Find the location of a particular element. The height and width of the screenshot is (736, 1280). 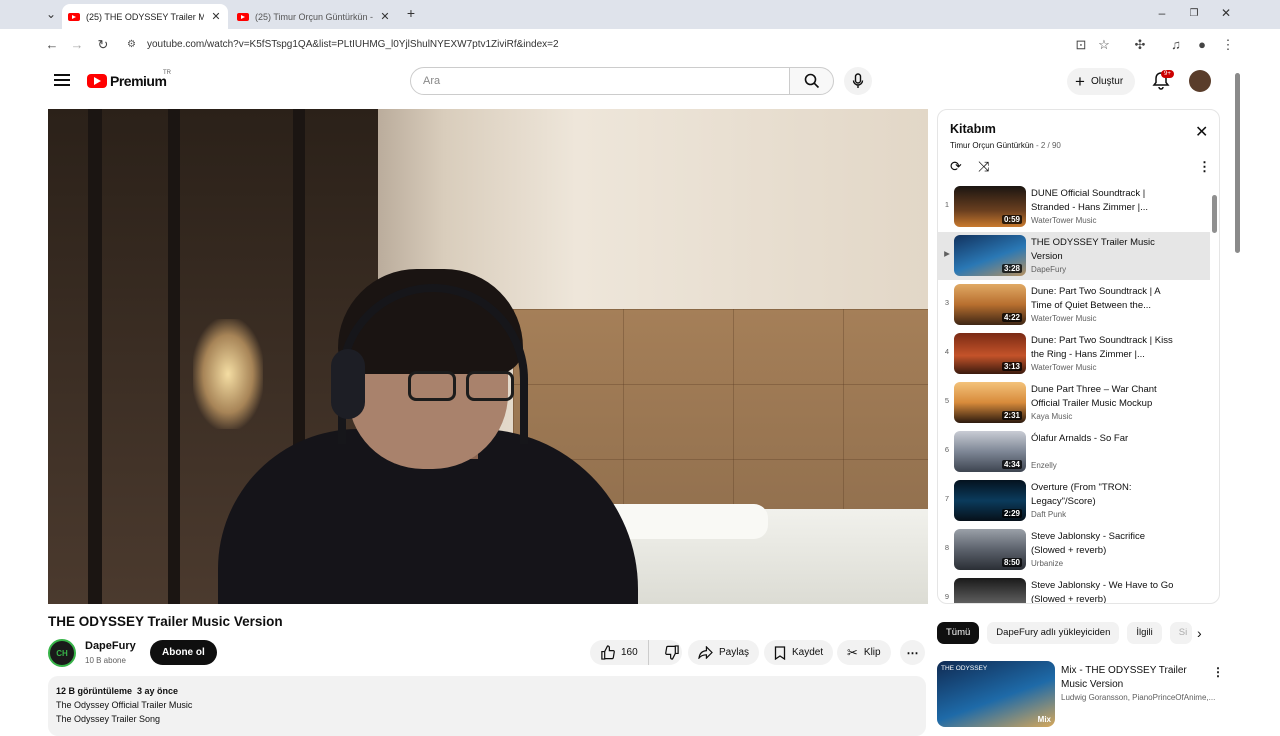

item-title: THE ODYSSEY Trailer Music Version is located at coordinates (1106, 250).